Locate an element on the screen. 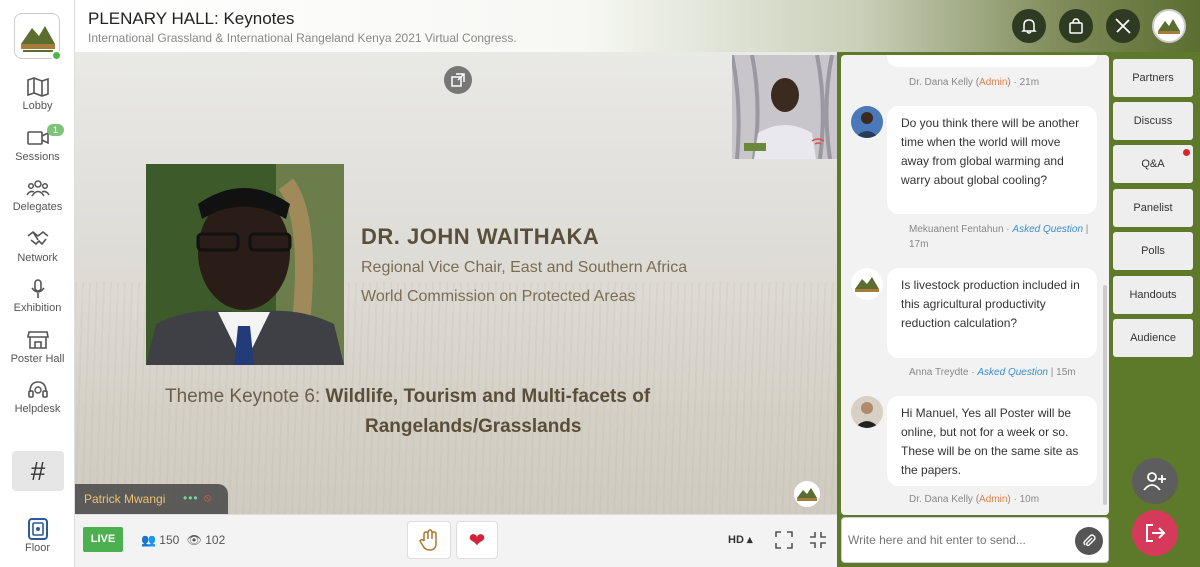 This screenshot has height=567, width=1200. message-time: 21m is located at coordinates (1029, 82).